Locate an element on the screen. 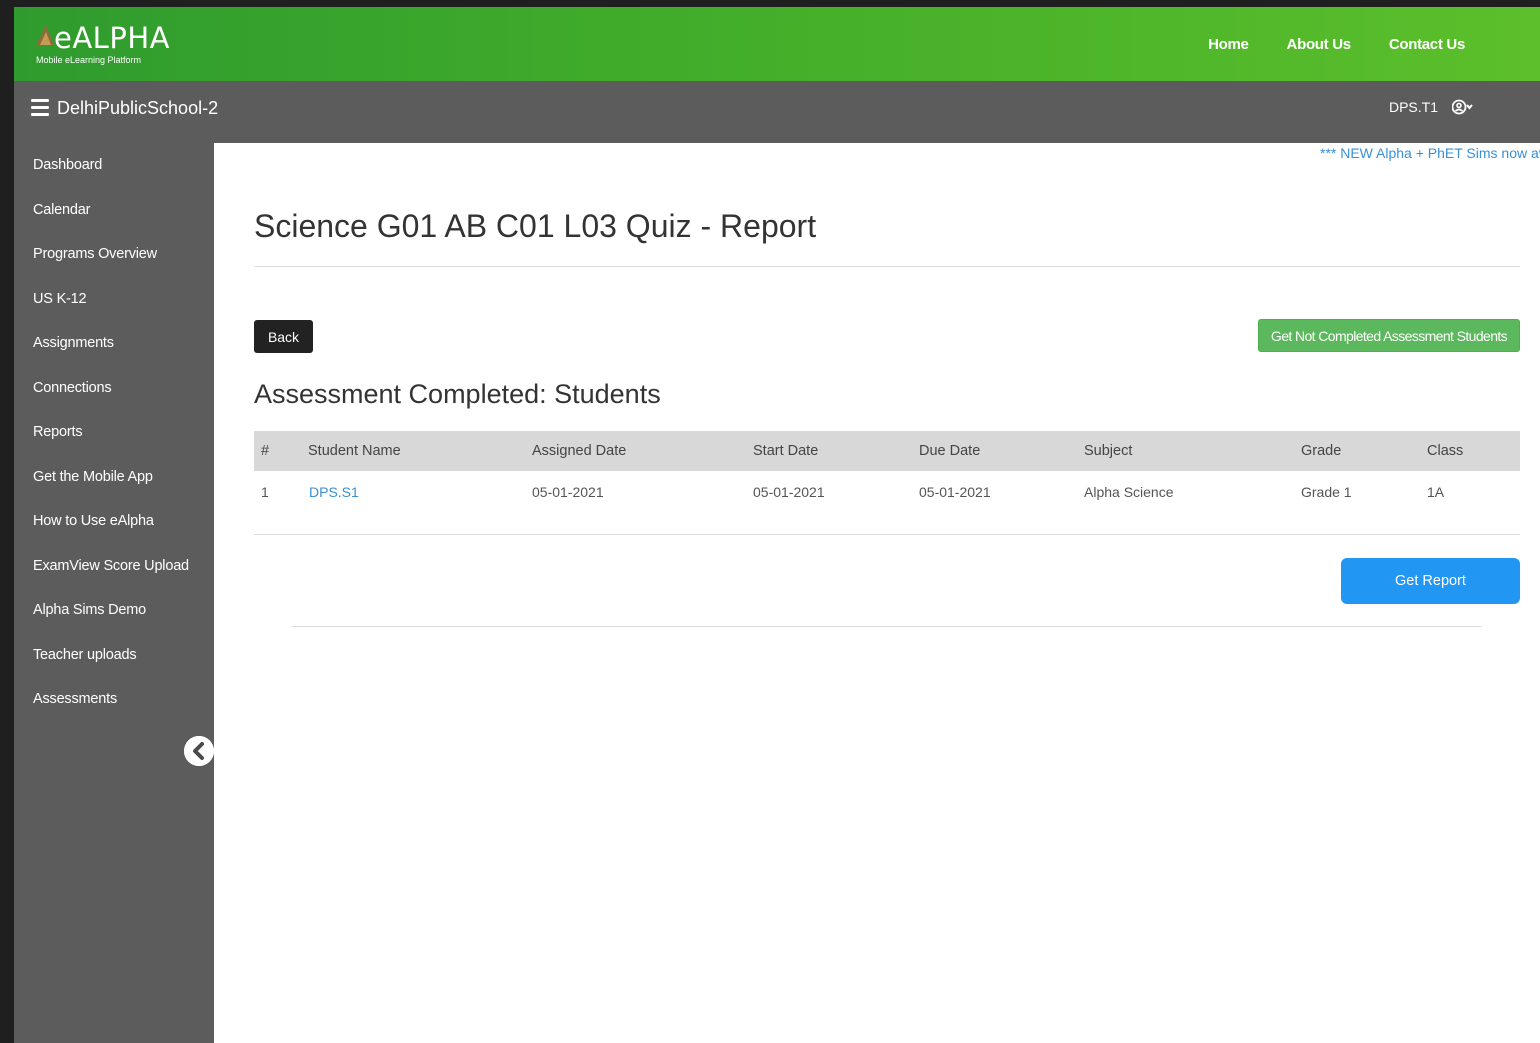 The width and height of the screenshot is (1540, 1043). user-name: DPS.T1 is located at coordinates (1413, 107).